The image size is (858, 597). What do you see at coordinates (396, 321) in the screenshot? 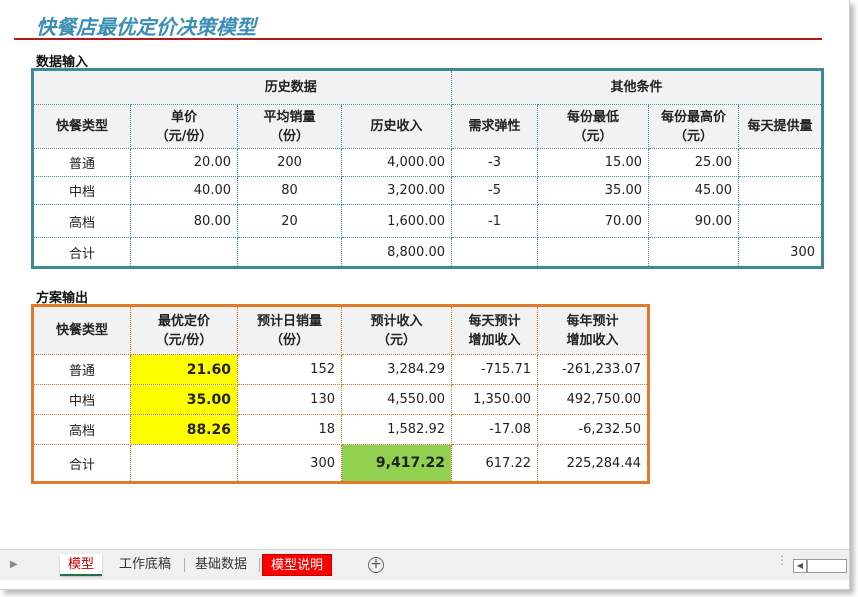
I see `col-header-exp-income-l1: 预计收入` at bounding box center [396, 321].